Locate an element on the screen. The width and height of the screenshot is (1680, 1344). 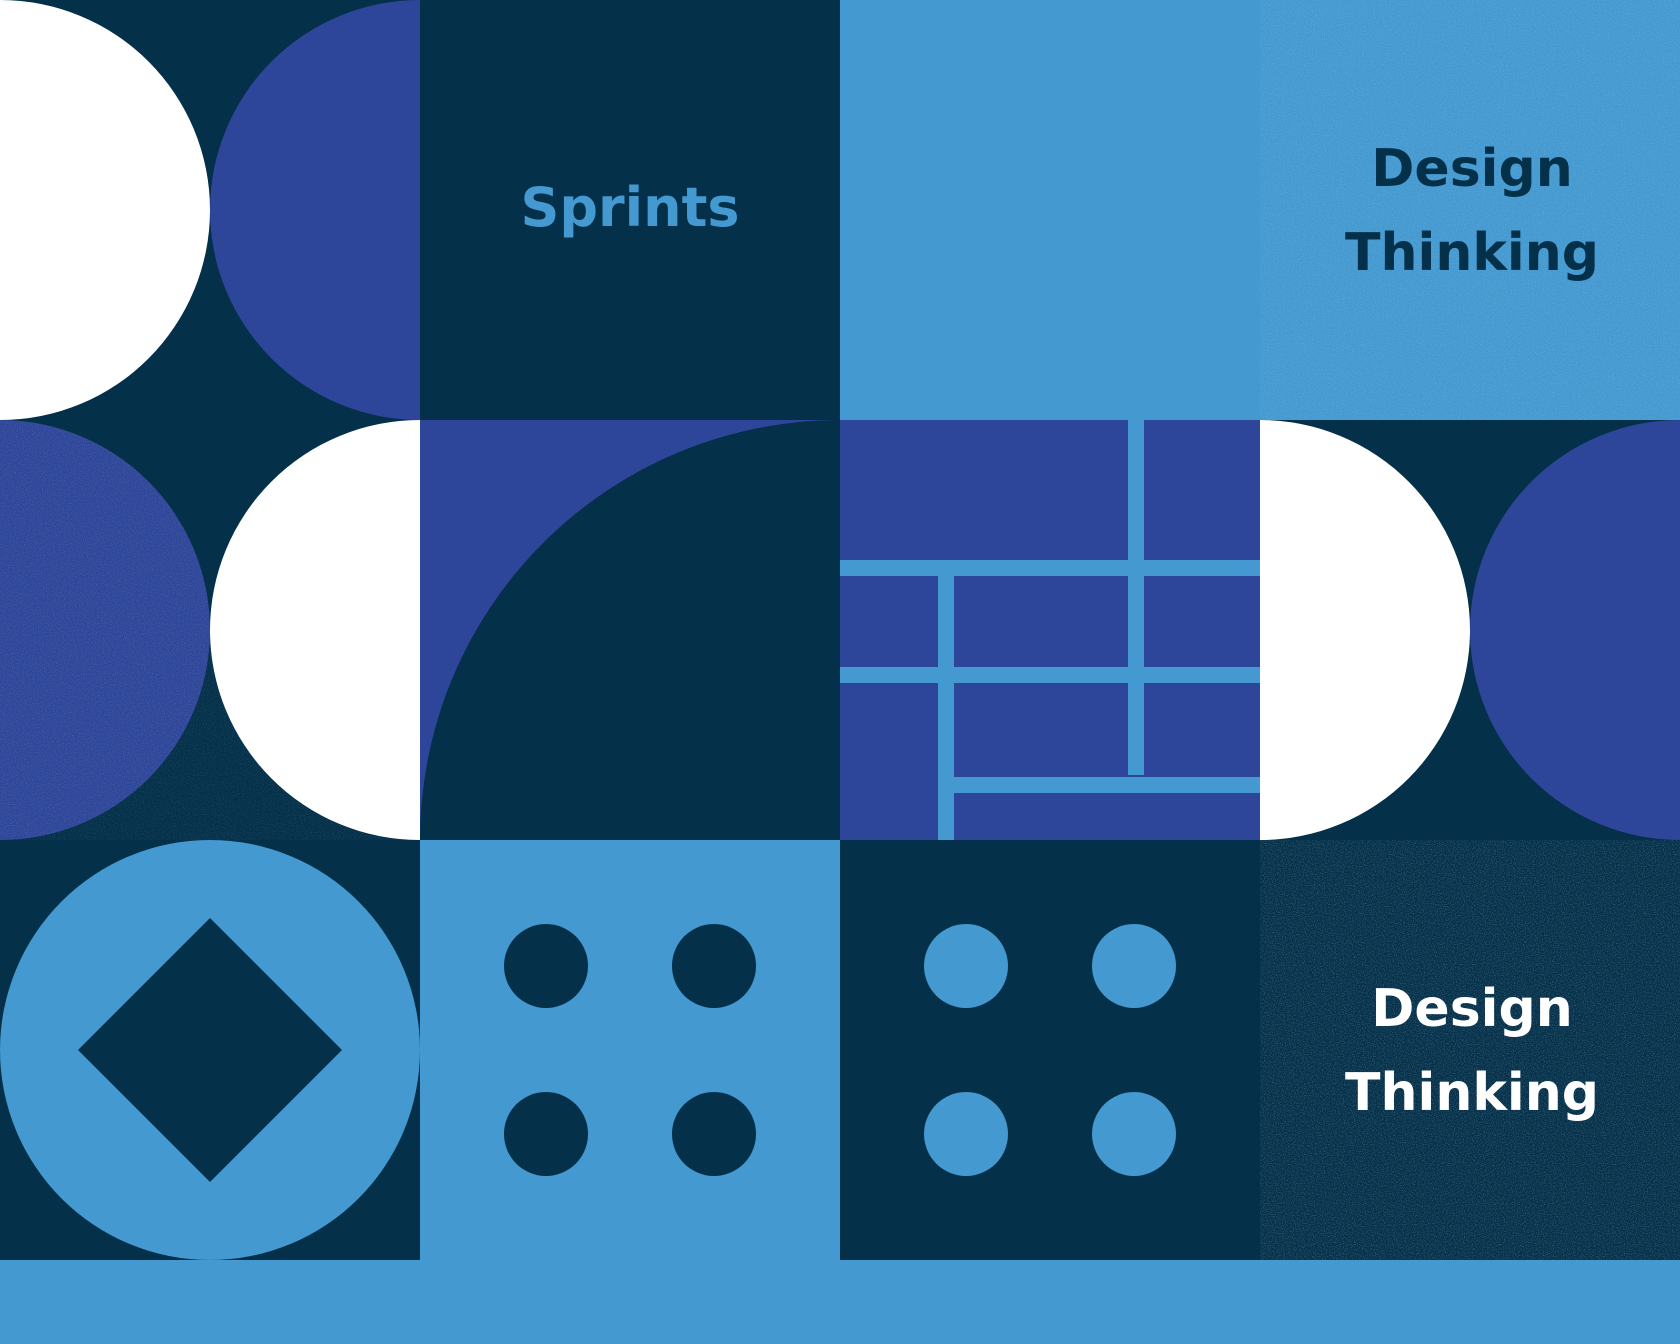
tile-brick-grid is located at coordinates (1050, 630).